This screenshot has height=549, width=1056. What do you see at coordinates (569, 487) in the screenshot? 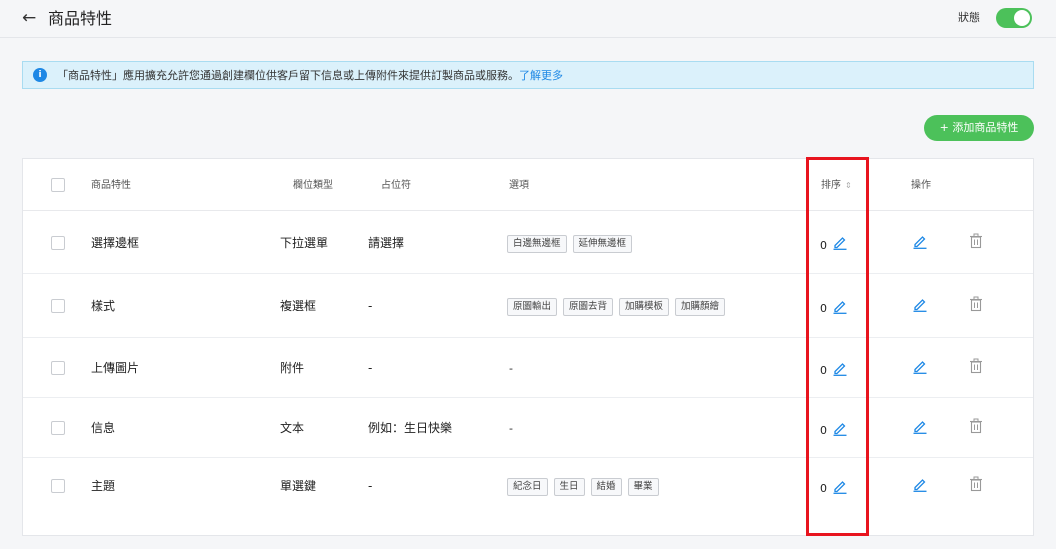
I see `option-tag: 生日` at bounding box center [569, 487].